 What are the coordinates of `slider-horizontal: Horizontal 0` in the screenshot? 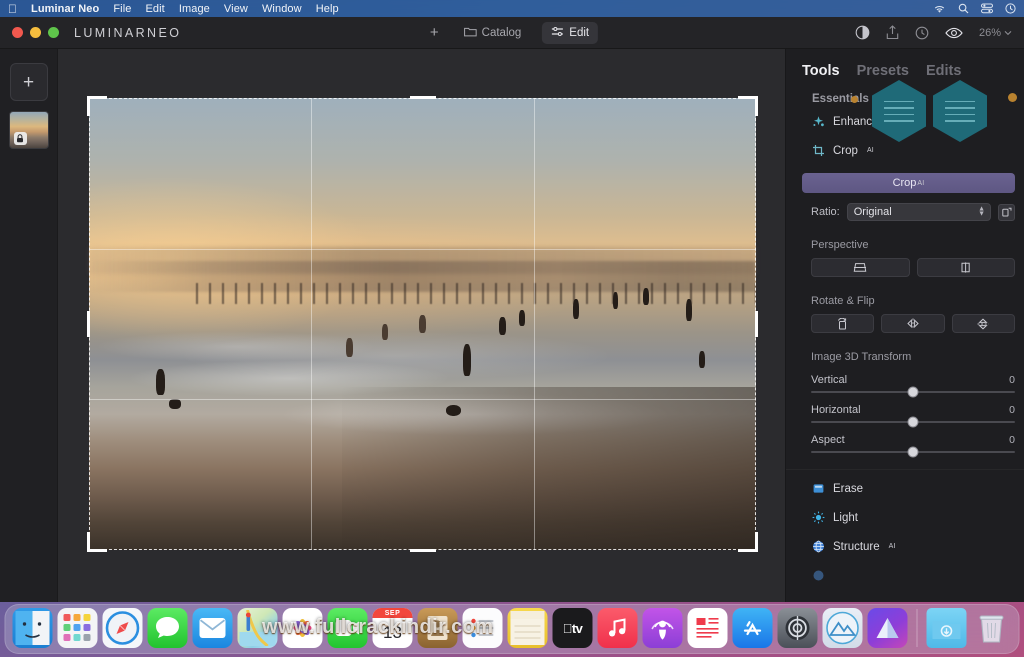 It's located at (905, 410).